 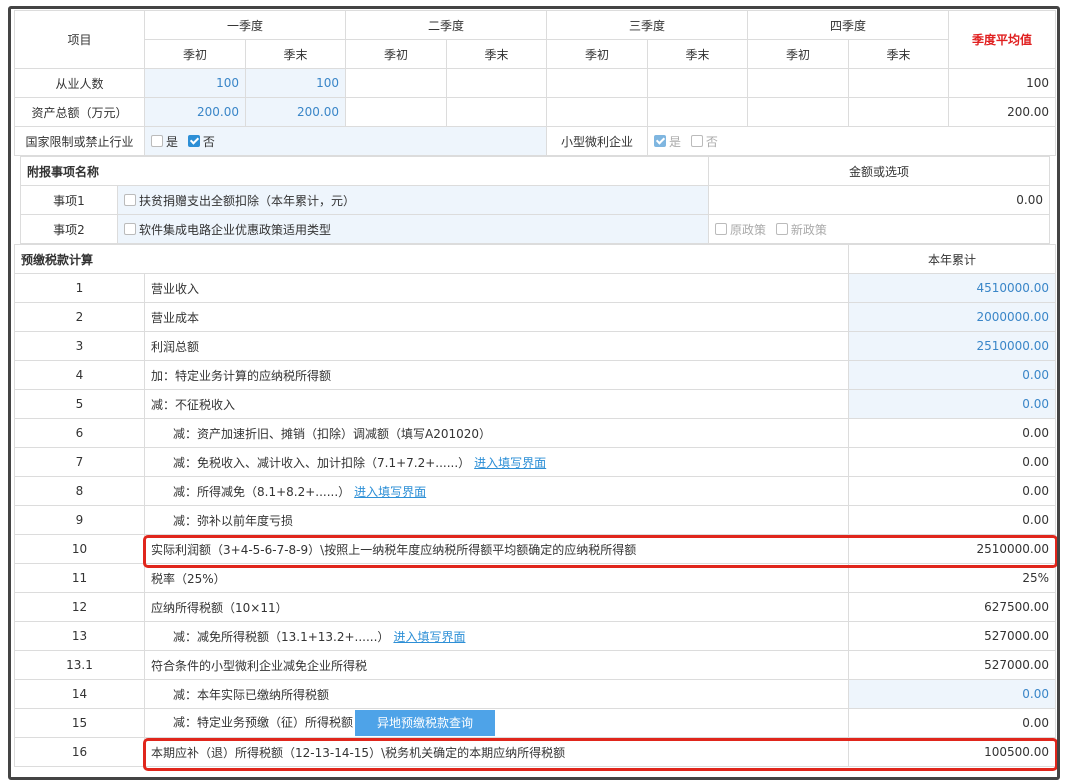 What do you see at coordinates (130, 199) in the screenshot?
I see `item1-checkbox` at bounding box center [130, 199].